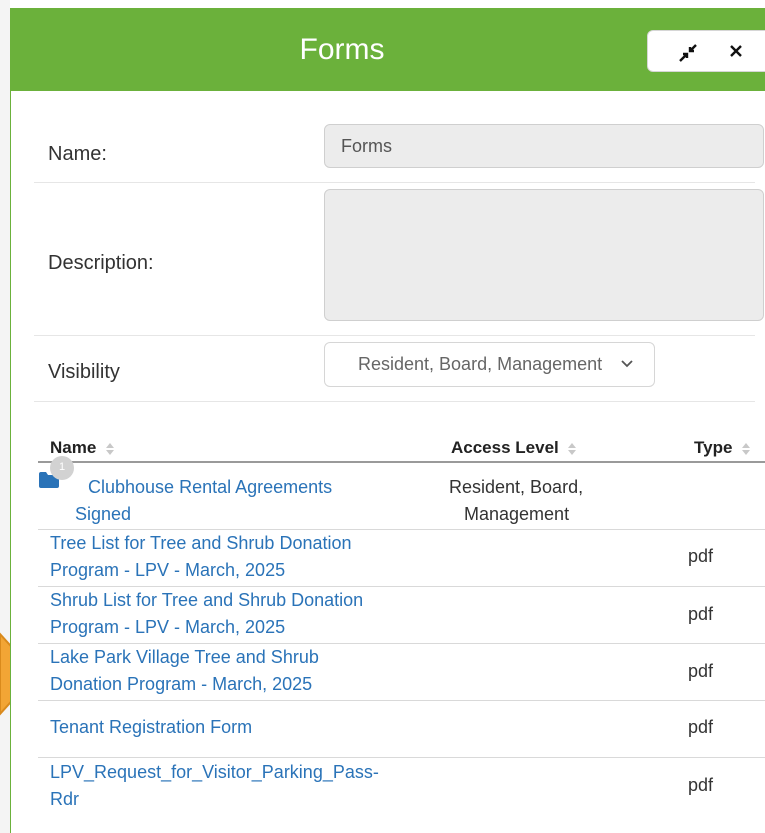 The height and width of the screenshot is (833, 765). I want to click on table-row-link: Donation Program - March, 2025, so click(181, 684).